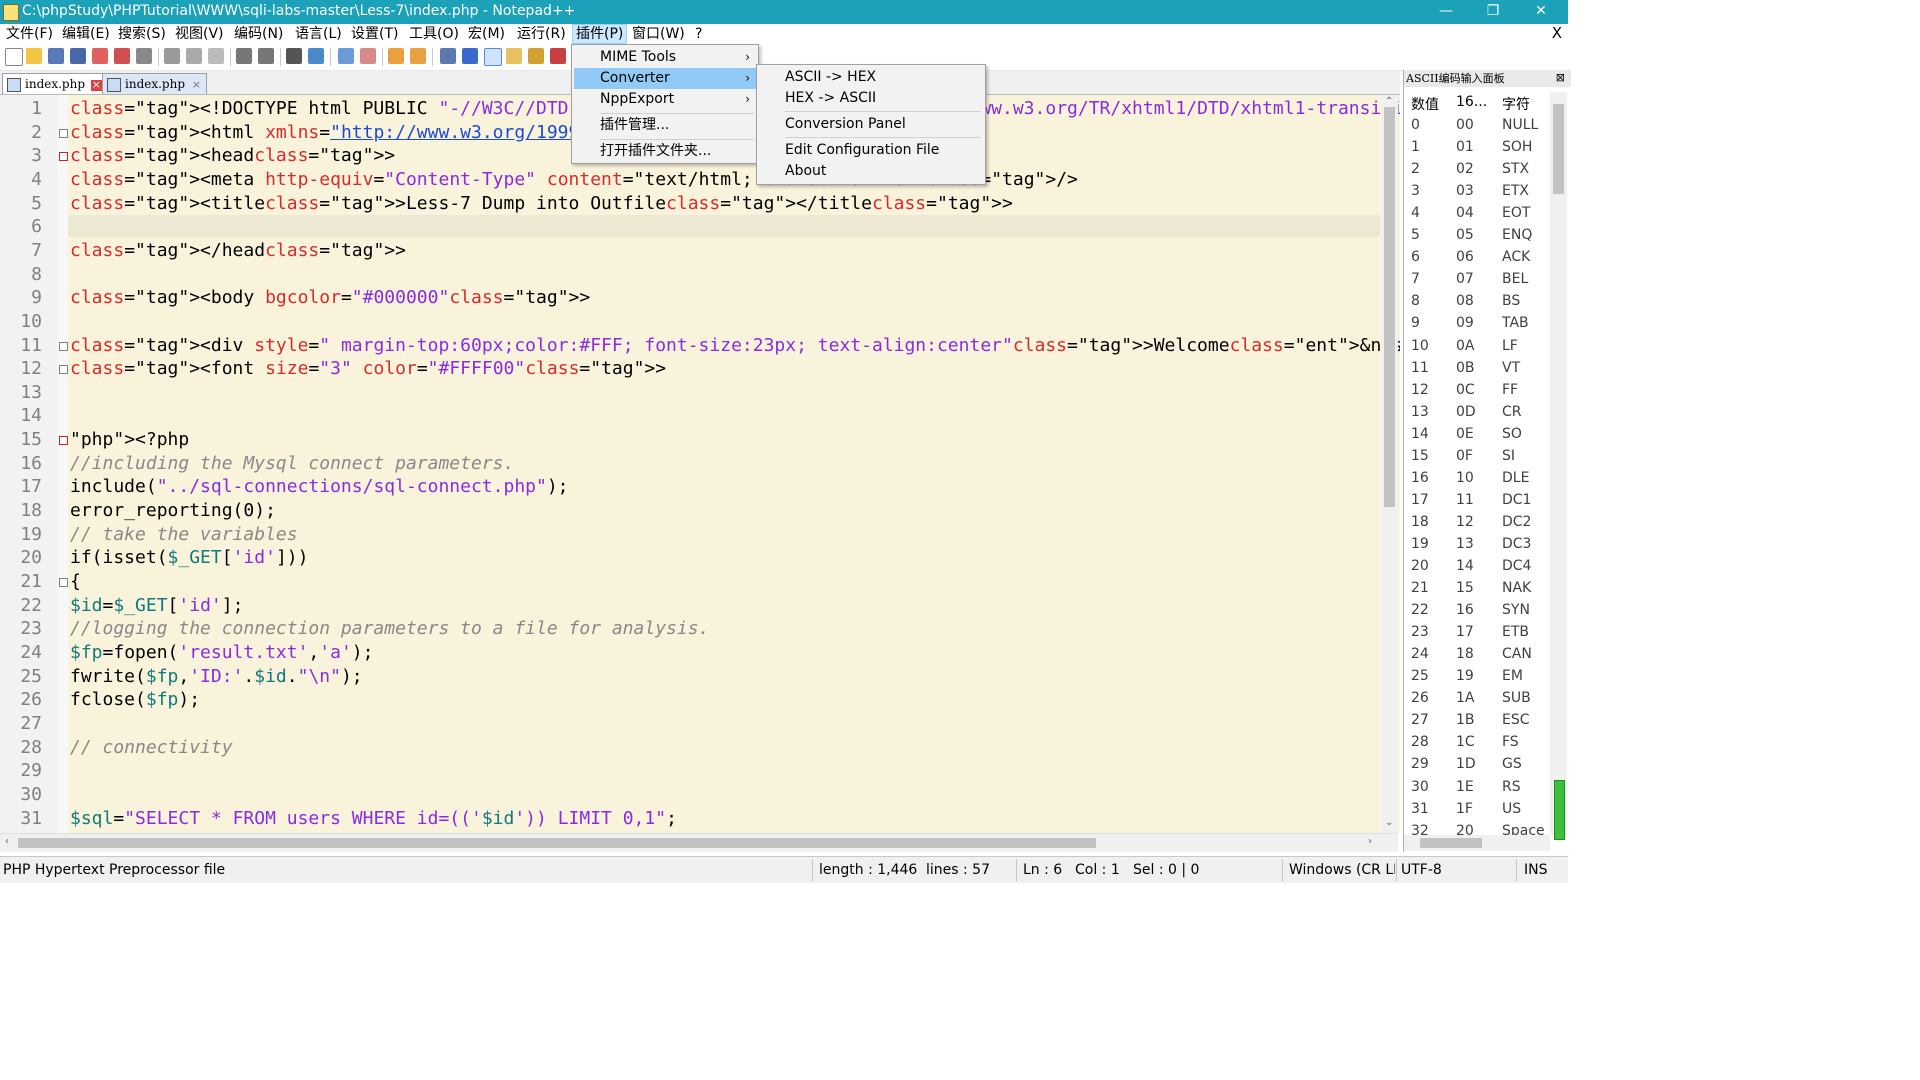 The height and width of the screenshot is (1080, 1920). What do you see at coordinates (7, 841) in the screenshot?
I see `scroll-left-icon: ‹` at bounding box center [7, 841].